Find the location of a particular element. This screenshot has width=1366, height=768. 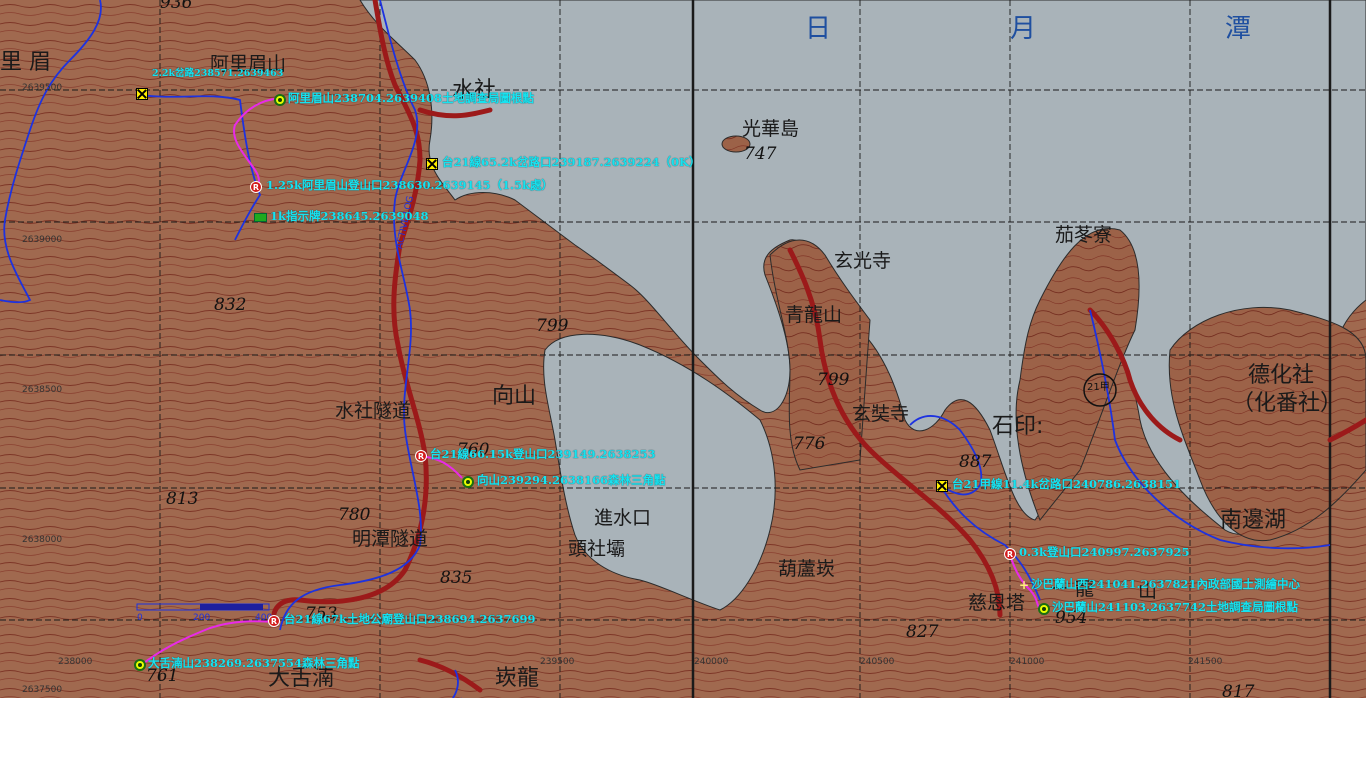

elevation-label: 761 is located at coordinates (162, 676).